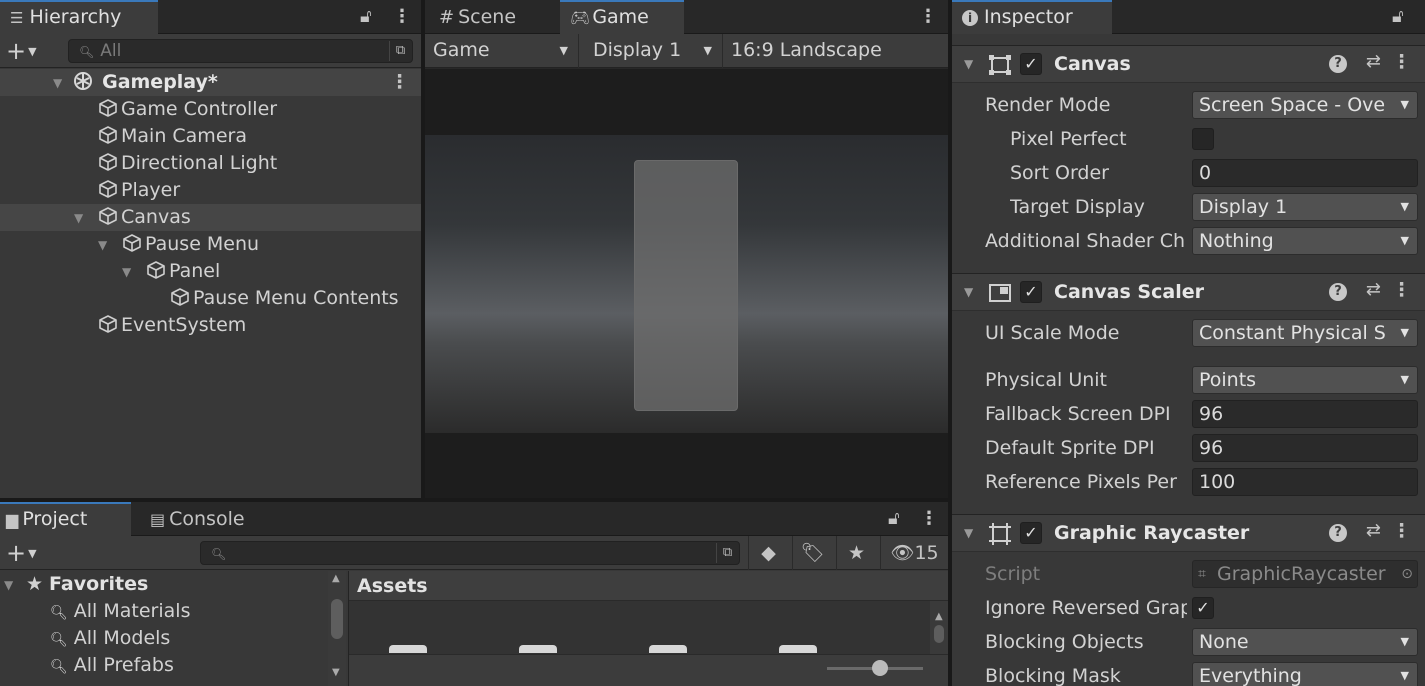 The height and width of the screenshot is (686, 1425). I want to click on project-toolbar: + ▼ 🔍︎ ⧉ ◆ 🏷︎ ★ 👁︎15, so click(474, 553).